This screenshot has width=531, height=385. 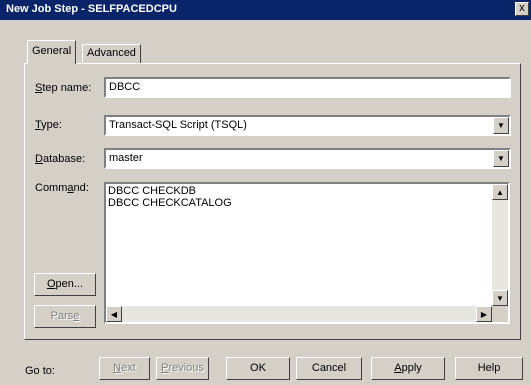 I want to click on database-label: Database:, so click(x=60, y=159).